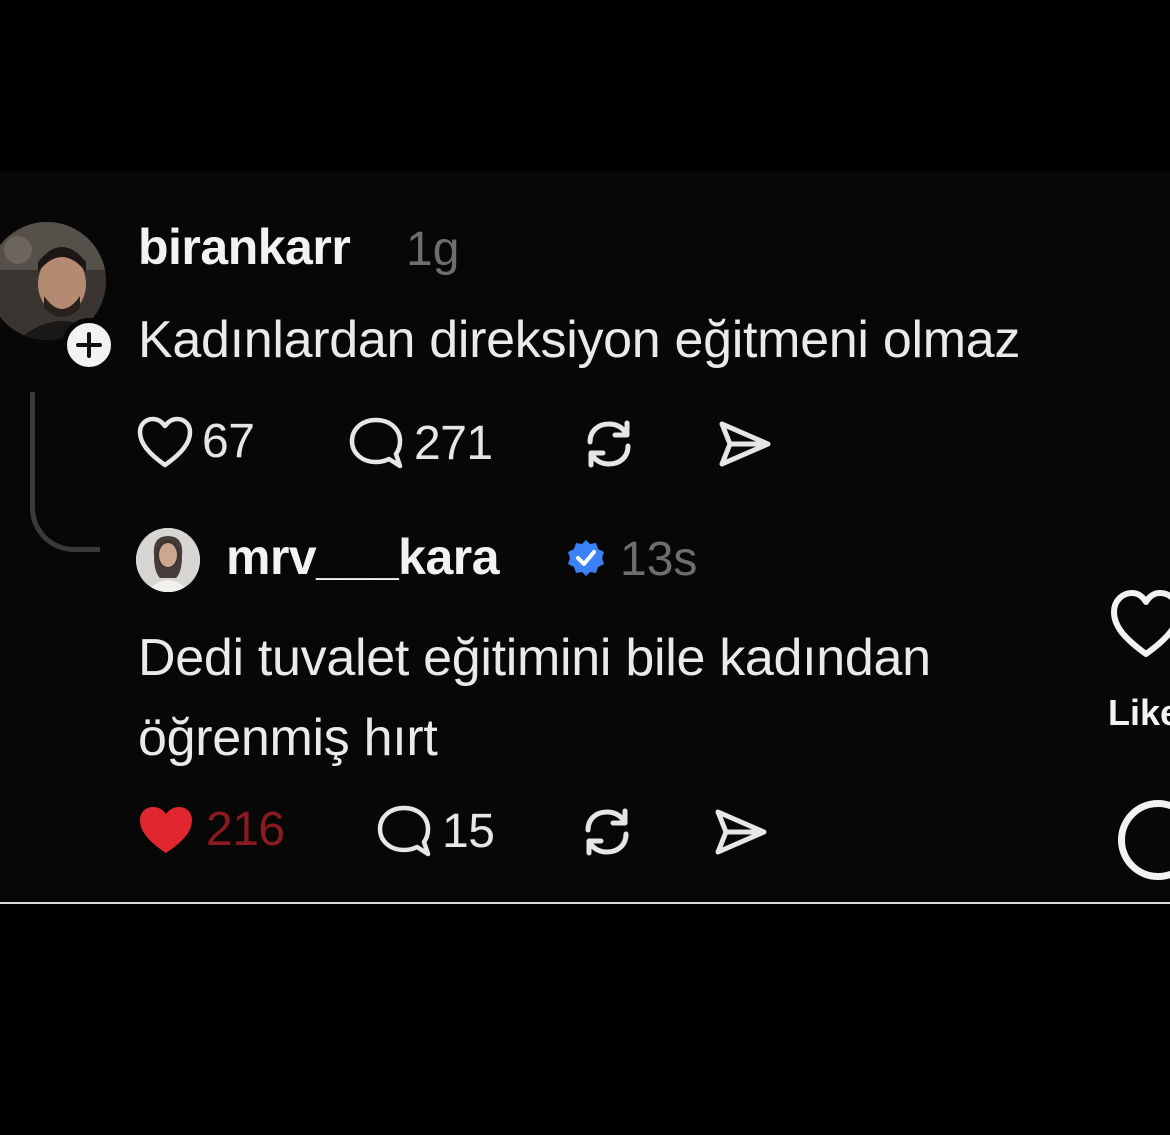  What do you see at coordinates (468, 831) in the screenshot?
I see `reply-comment-count: 15` at bounding box center [468, 831].